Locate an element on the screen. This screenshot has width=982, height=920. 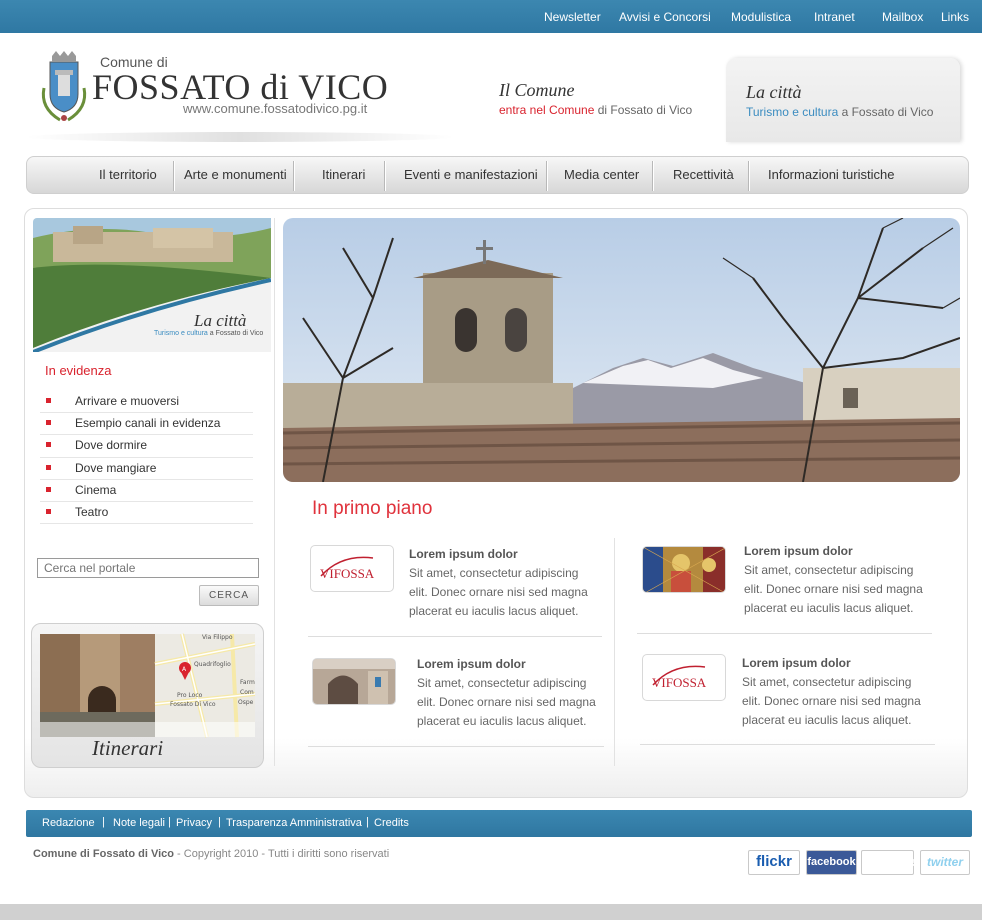
header-shadow is located at coordinates (240, 137).